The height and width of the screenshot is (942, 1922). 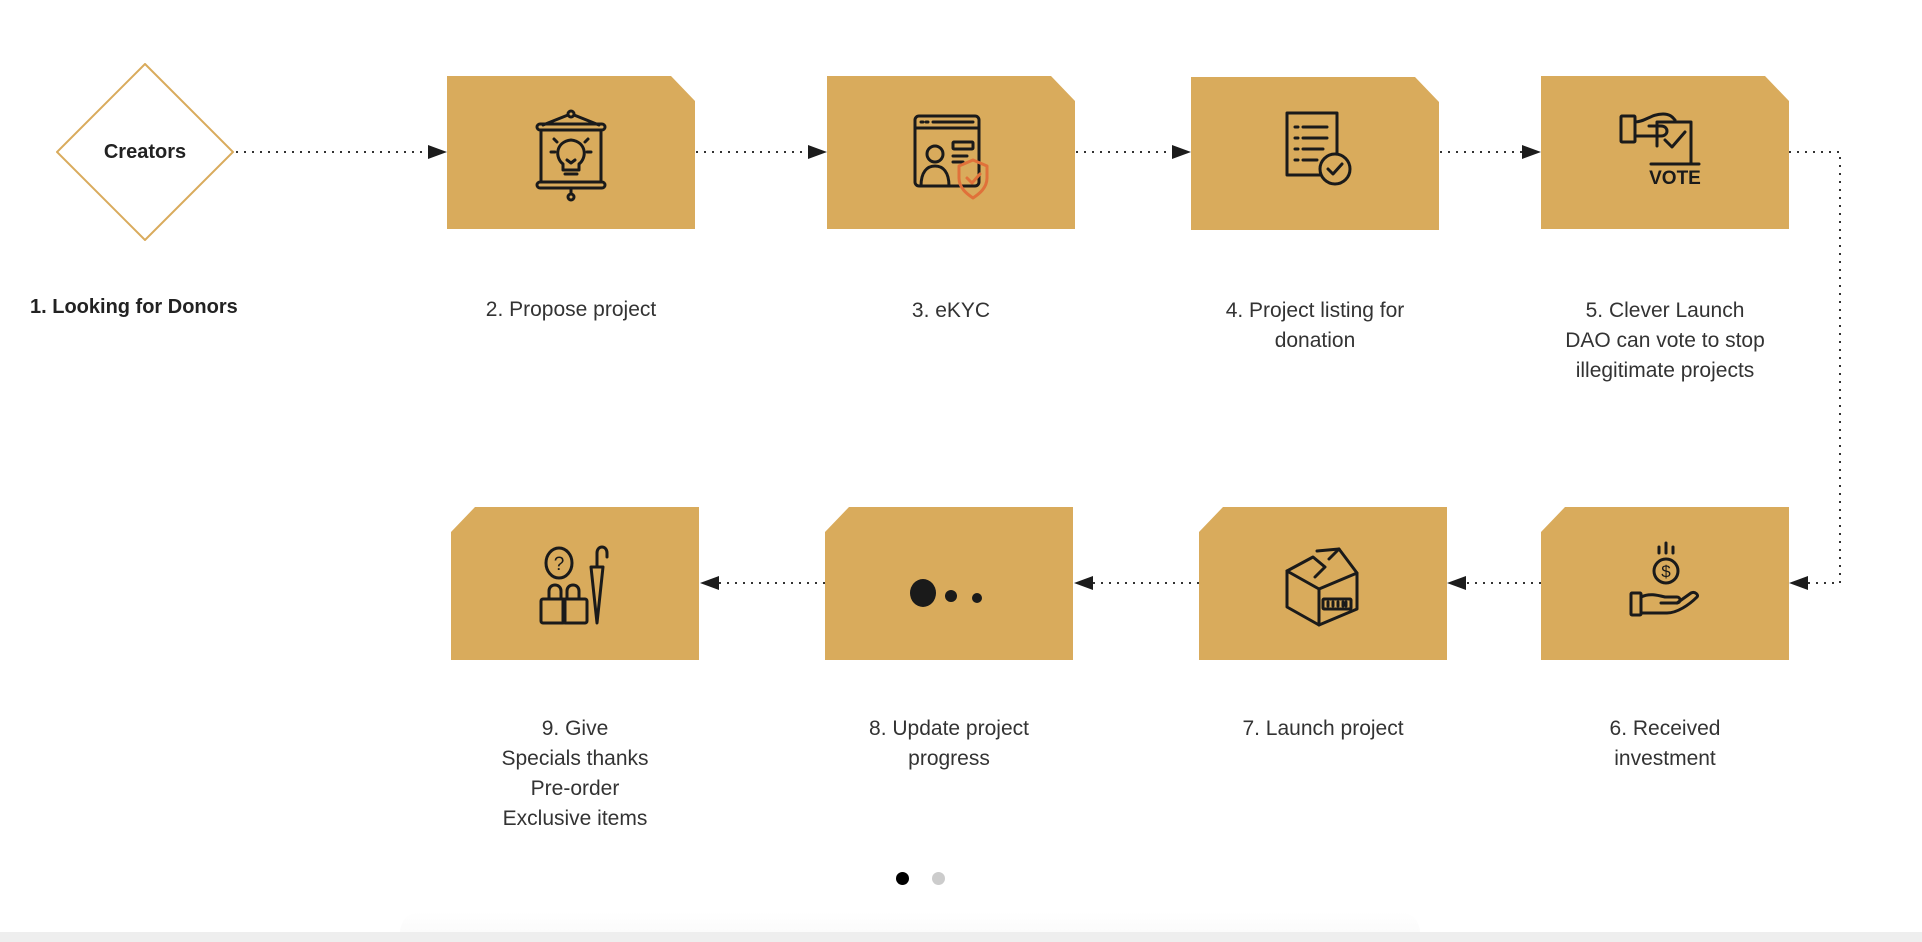 I want to click on step-2-box, so click(x=571, y=152).